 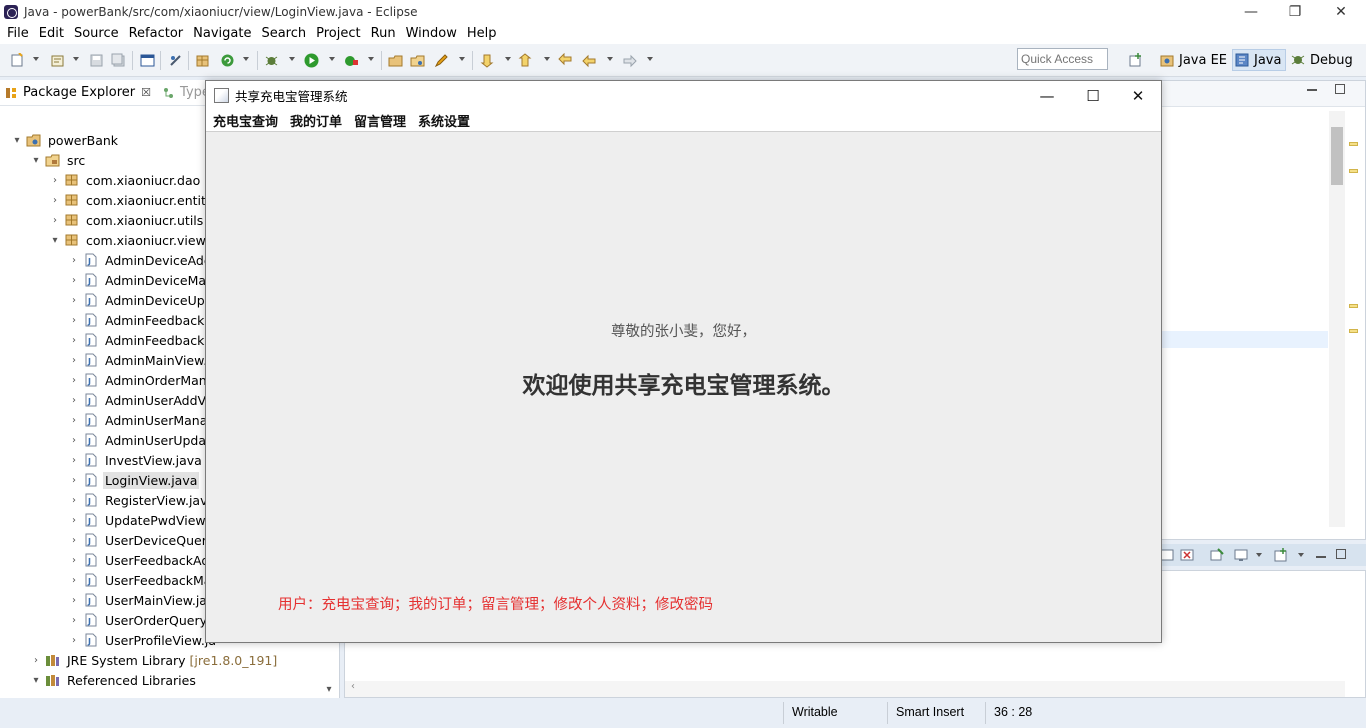 I want to click on minimize-view-icon, so click(x=1312, y=90).